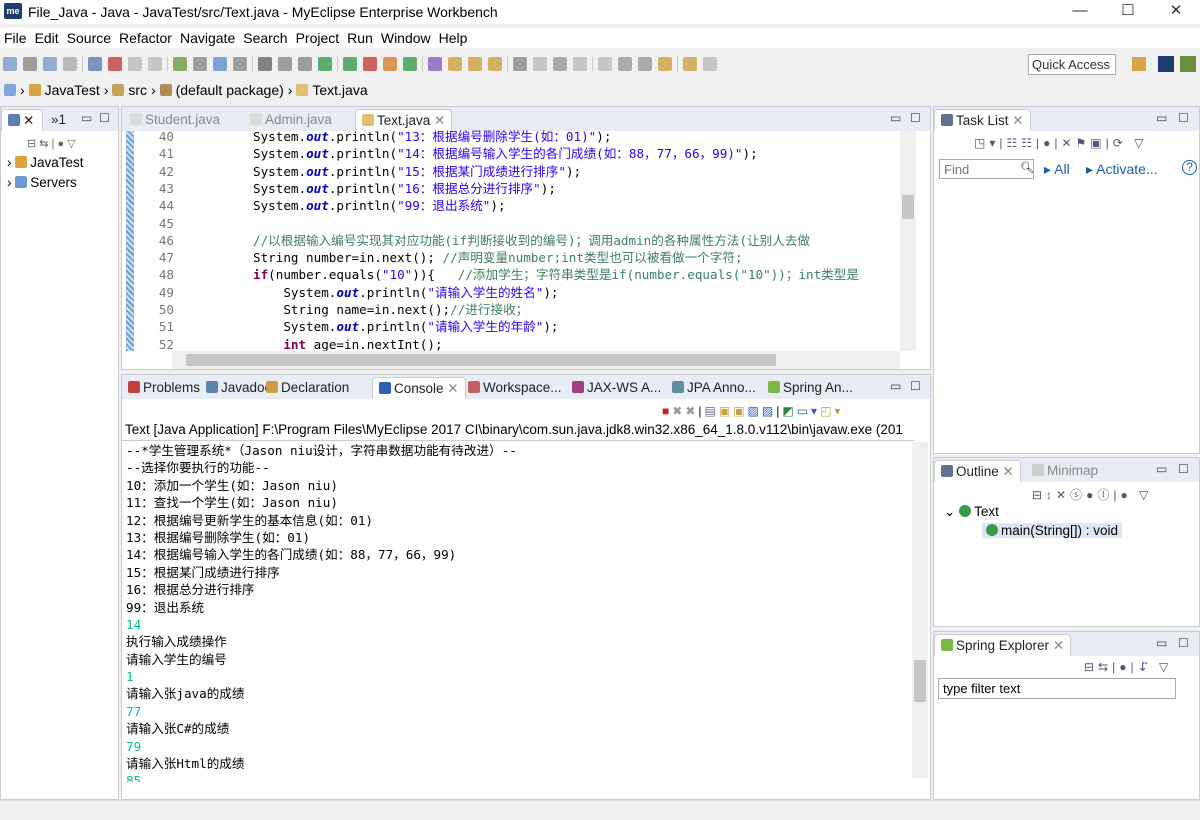  I want to click on menu-project: Project, so click(318, 38).